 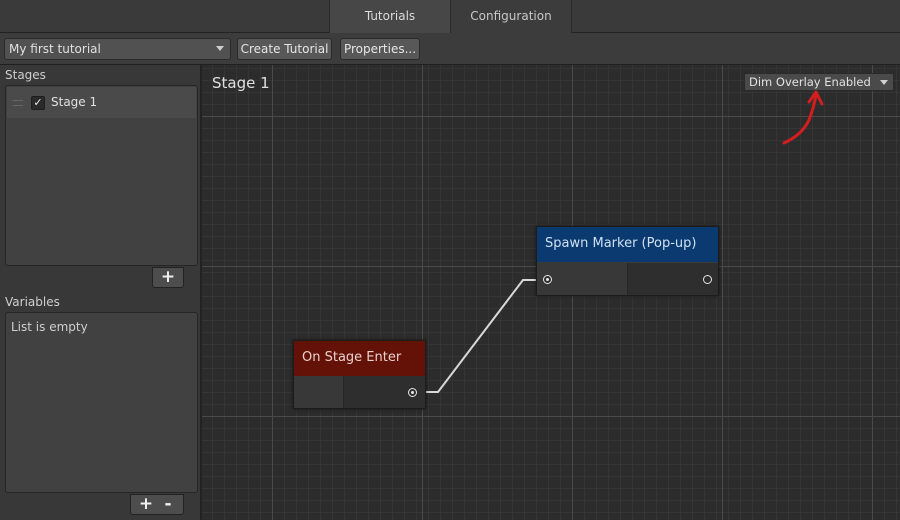 I want to click on node-title: Spawn Marker (Pop-up), so click(x=627, y=244).